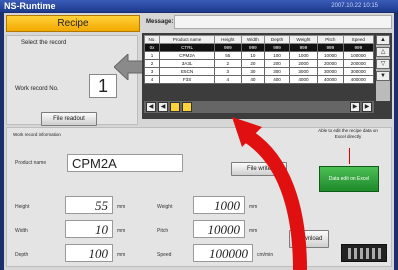  What do you see at coordinates (69, 119) in the screenshot?
I see `file-readout-button: File readout` at bounding box center [69, 119].